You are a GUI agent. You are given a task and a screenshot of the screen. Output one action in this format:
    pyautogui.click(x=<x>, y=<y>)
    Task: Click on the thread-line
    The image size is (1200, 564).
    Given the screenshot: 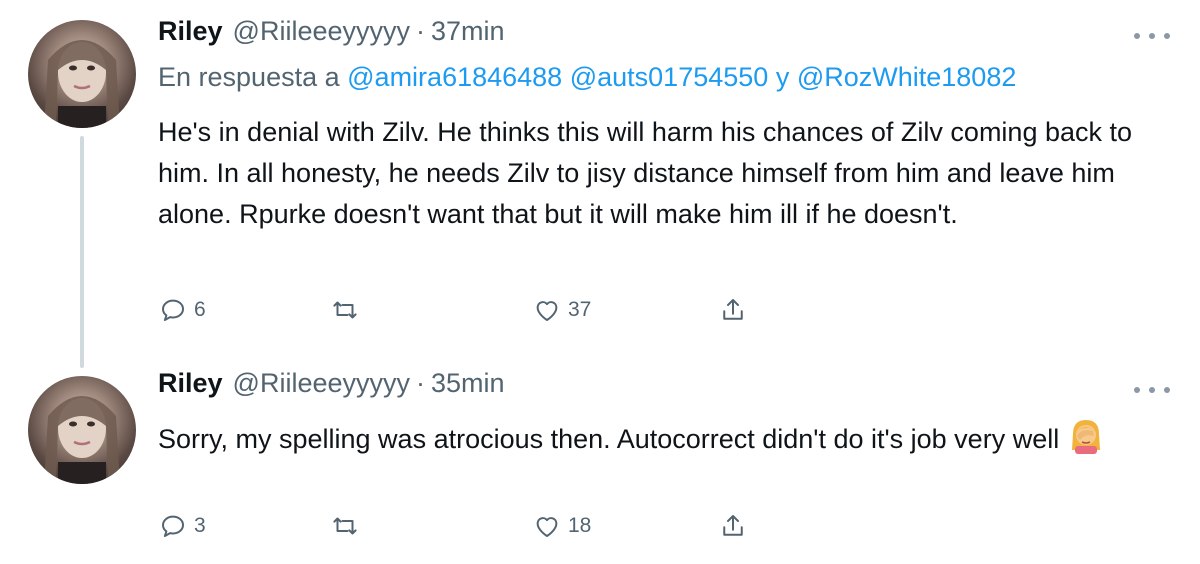 What is the action you would take?
    pyautogui.click(x=82, y=252)
    